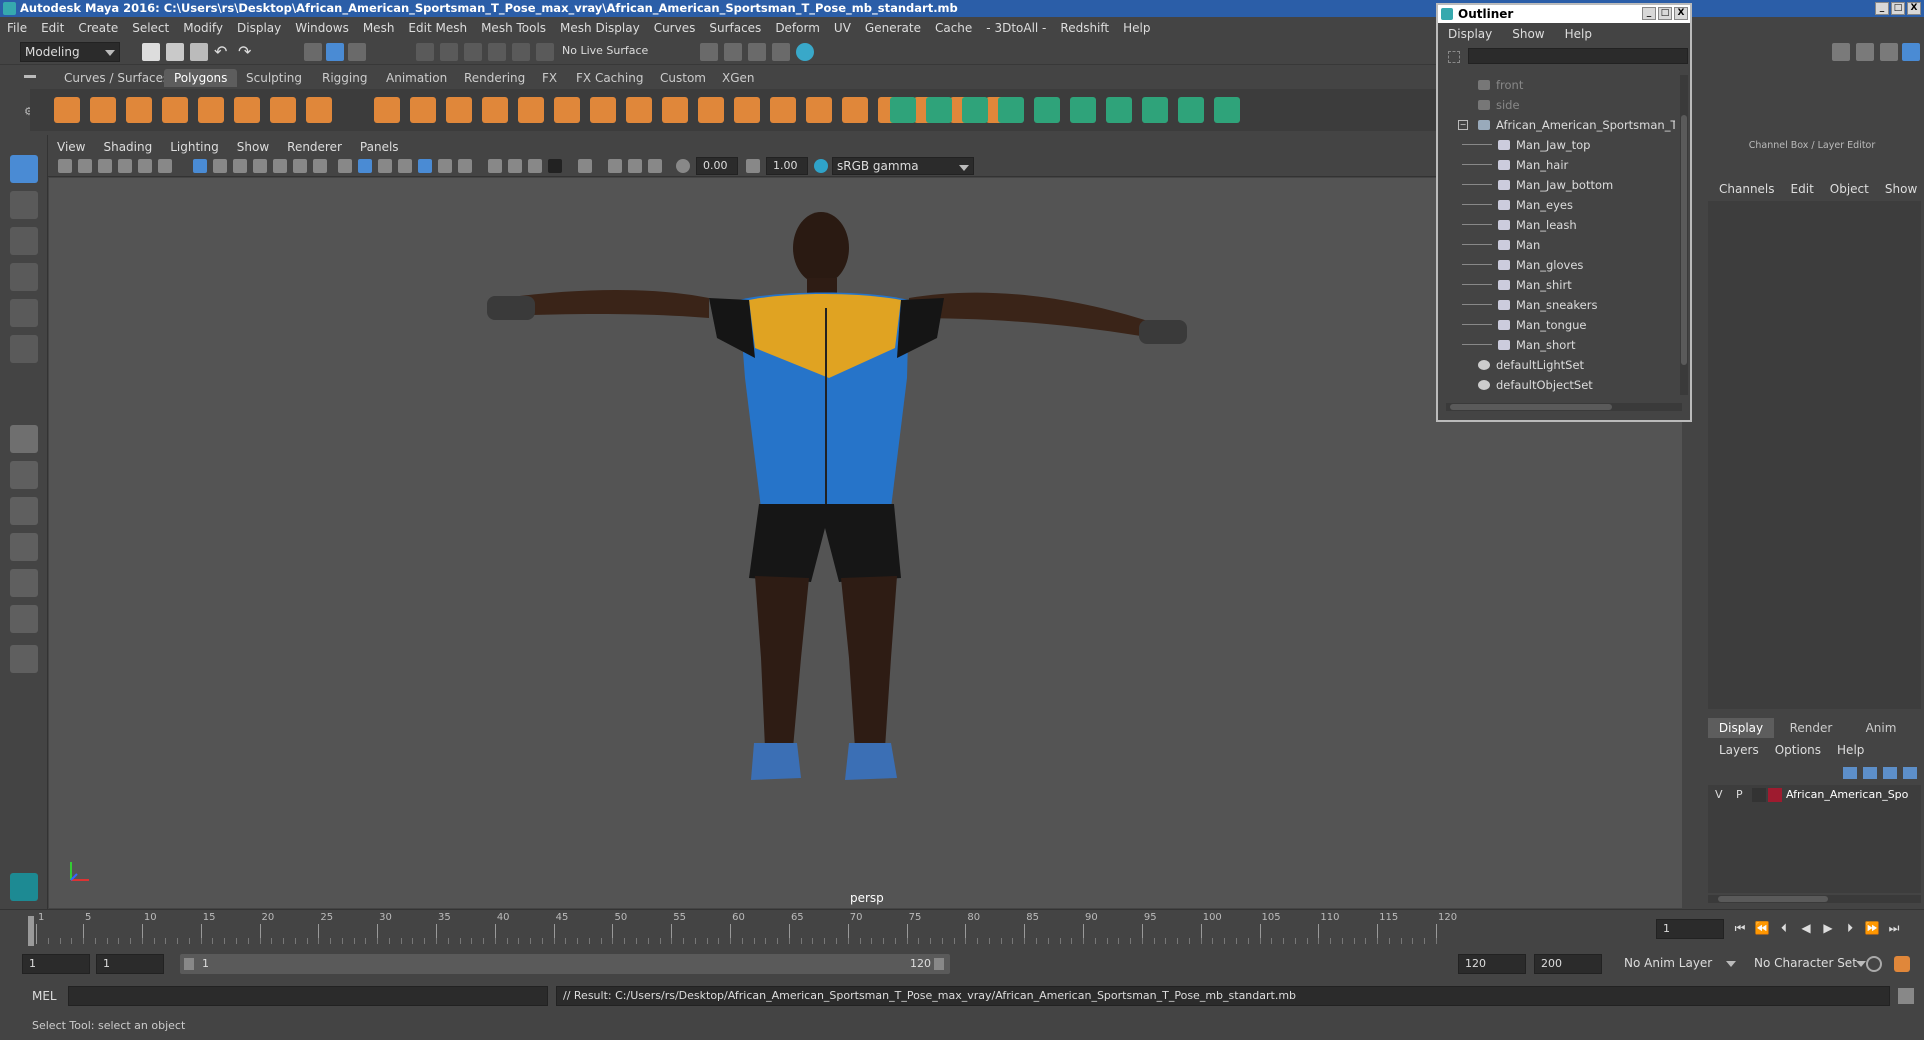 This screenshot has width=1924, height=1040. I want to click on menu-edit: Edit, so click(52, 28).